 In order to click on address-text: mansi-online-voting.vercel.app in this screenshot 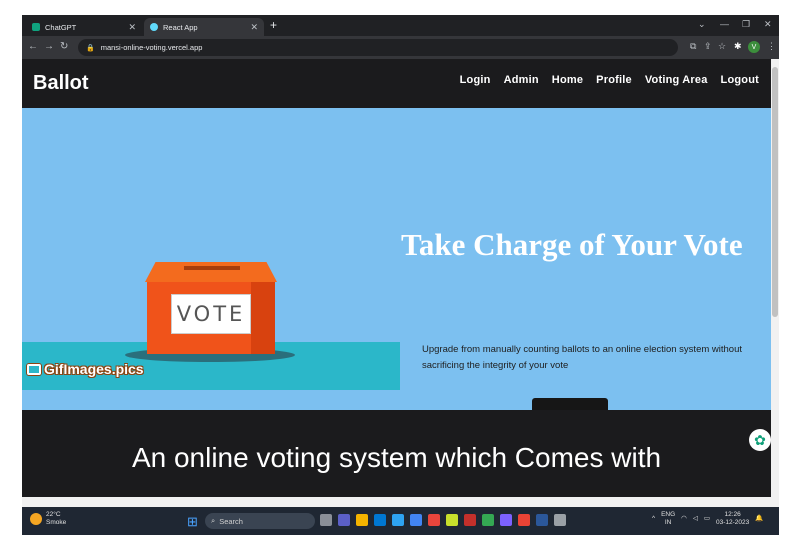, I will do `click(151, 47)`.